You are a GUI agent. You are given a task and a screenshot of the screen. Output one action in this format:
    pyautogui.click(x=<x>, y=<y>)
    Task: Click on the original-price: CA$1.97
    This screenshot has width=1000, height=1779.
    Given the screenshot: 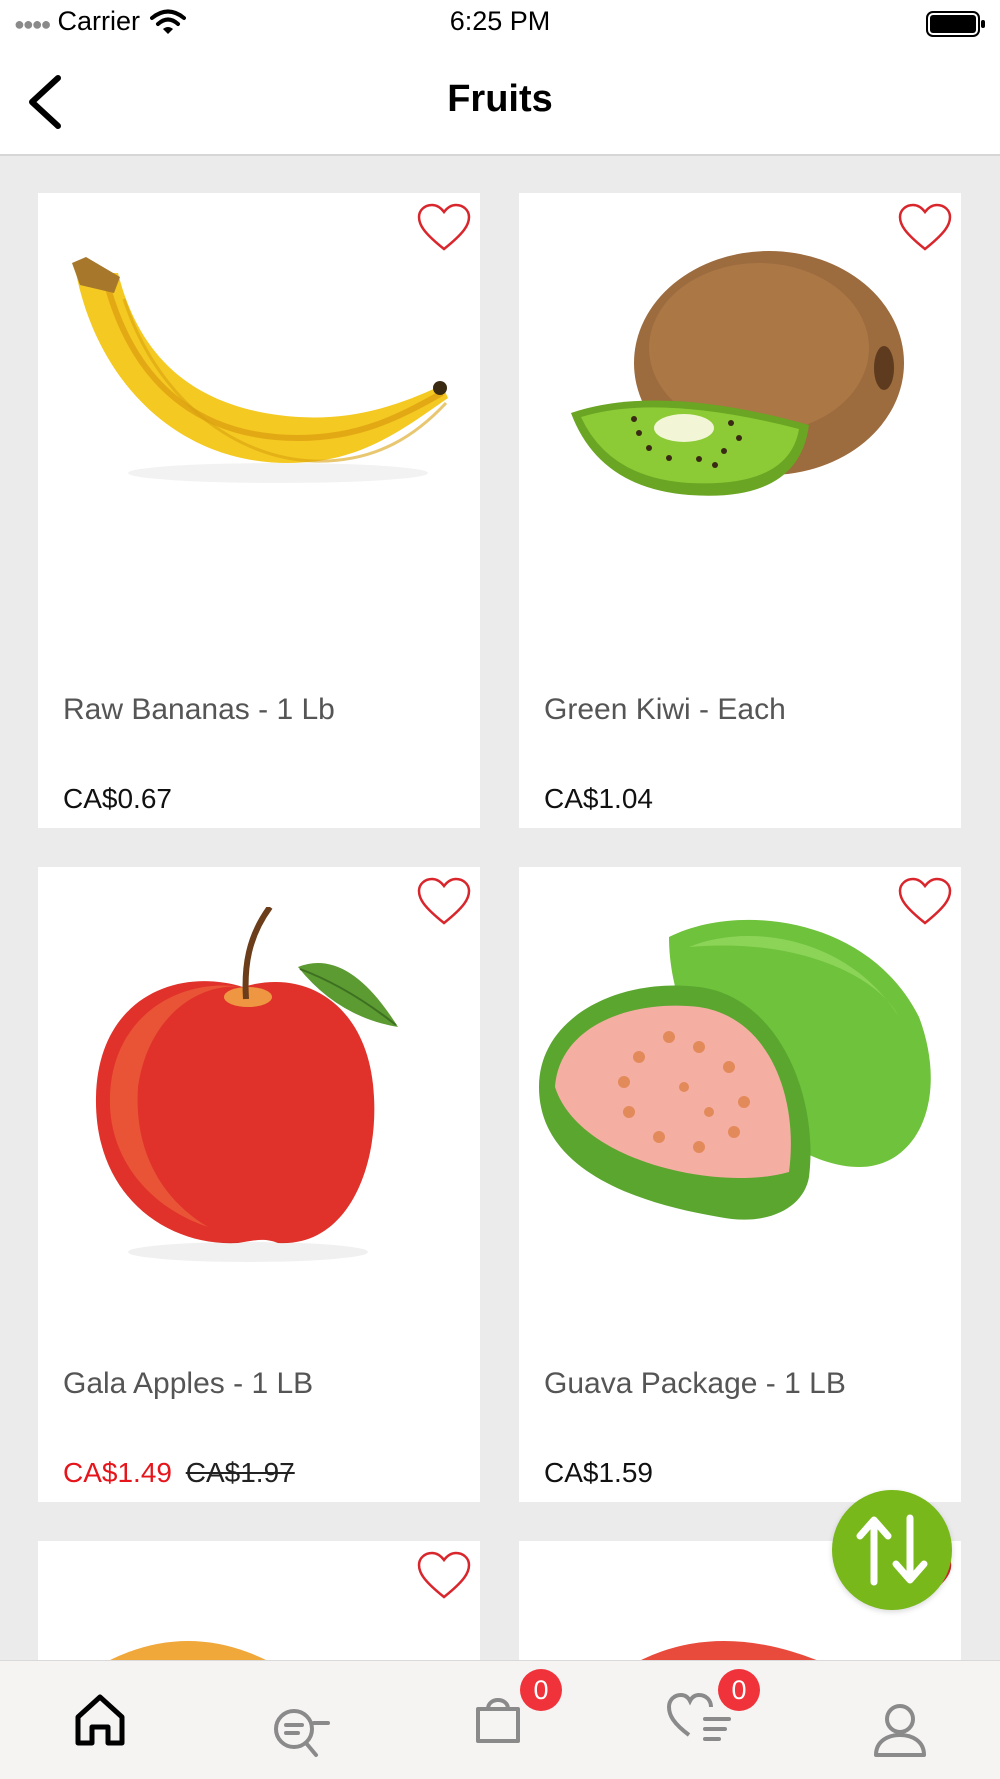 What is the action you would take?
    pyautogui.click(x=240, y=1472)
    